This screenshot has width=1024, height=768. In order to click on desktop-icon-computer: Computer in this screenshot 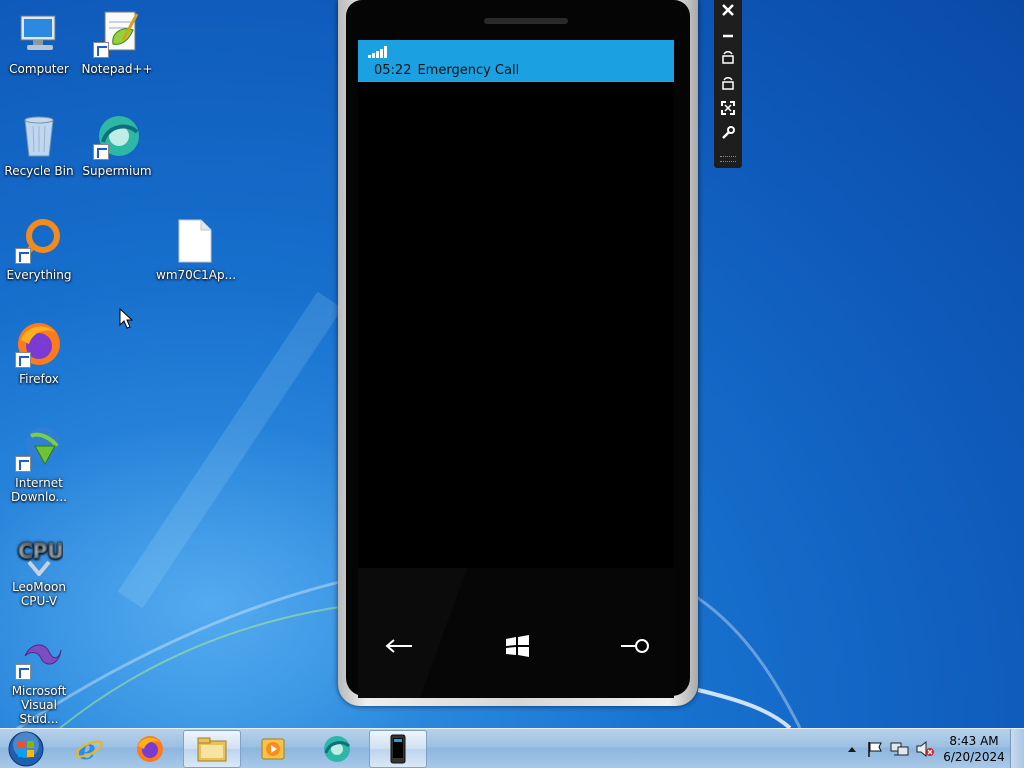, I will do `click(39, 43)`.